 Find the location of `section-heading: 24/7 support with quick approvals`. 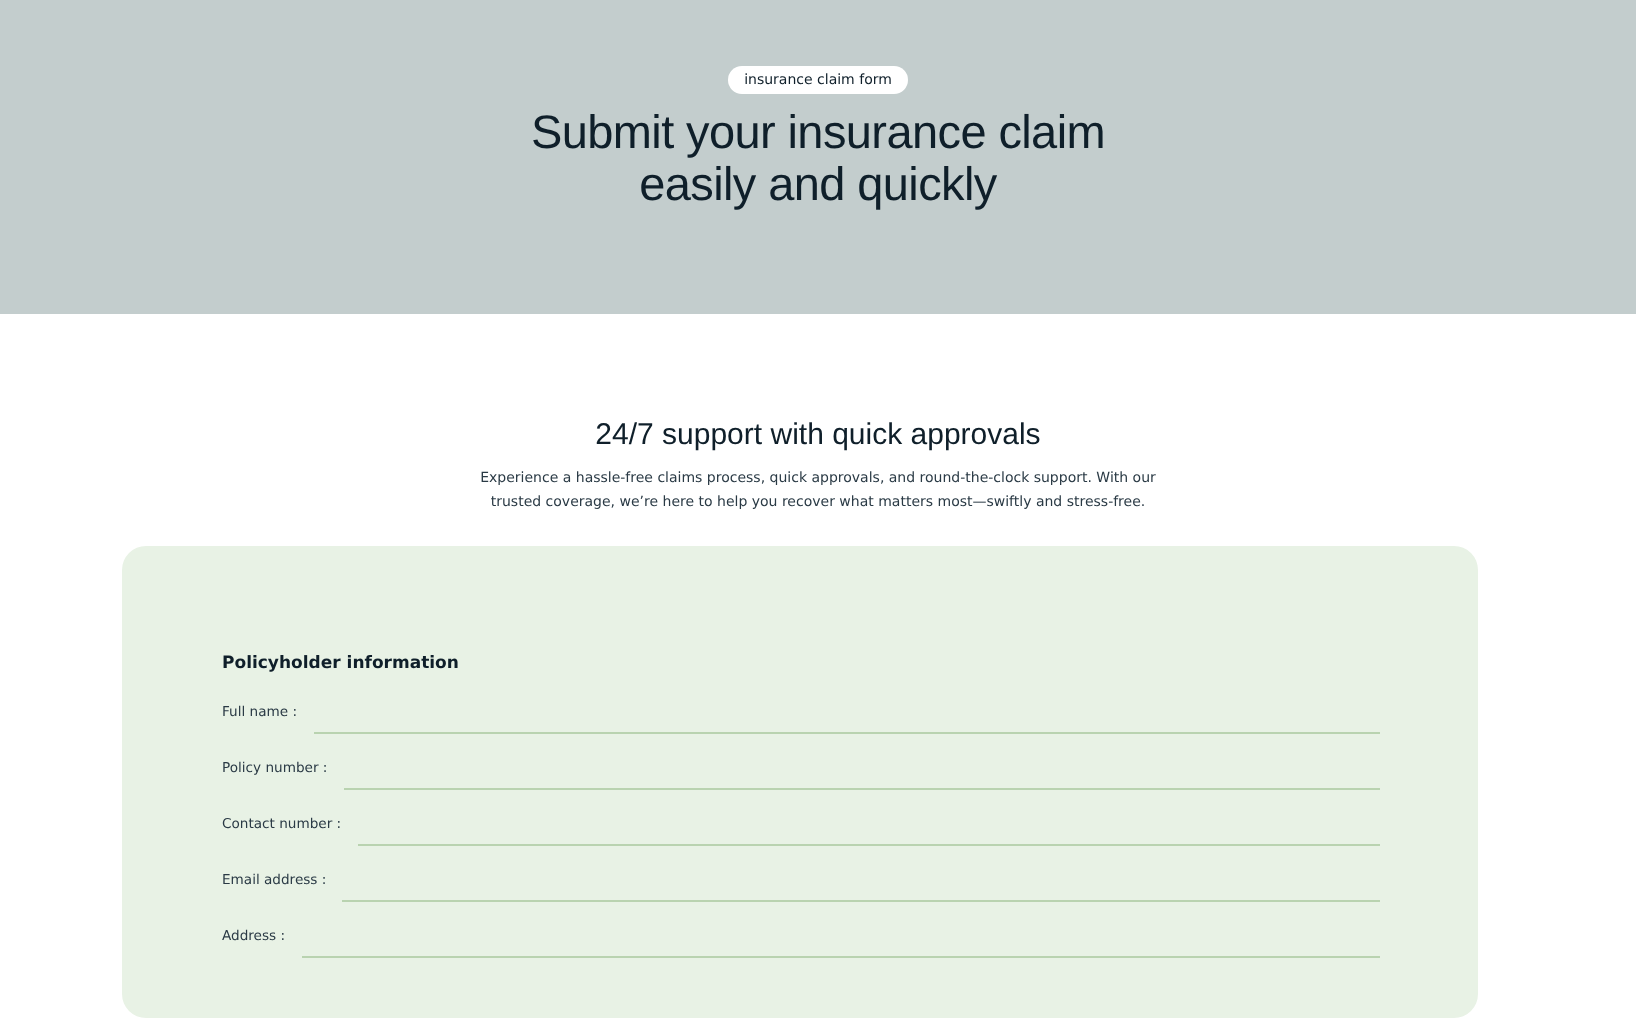

section-heading: 24/7 support with quick approvals is located at coordinates (818, 435).